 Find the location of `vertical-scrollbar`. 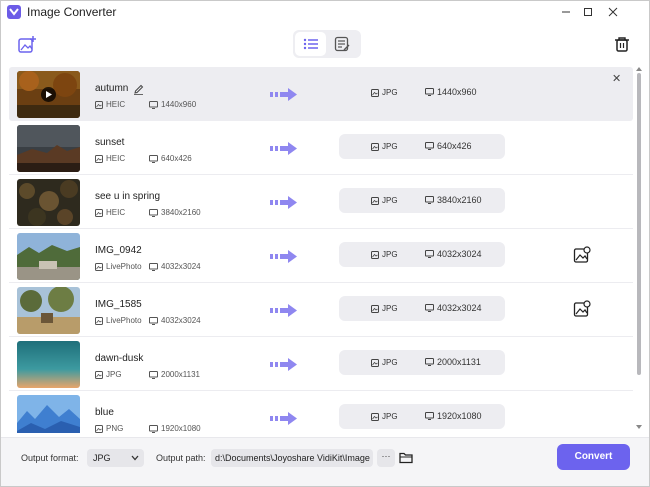

vertical-scrollbar is located at coordinates (639, 249).